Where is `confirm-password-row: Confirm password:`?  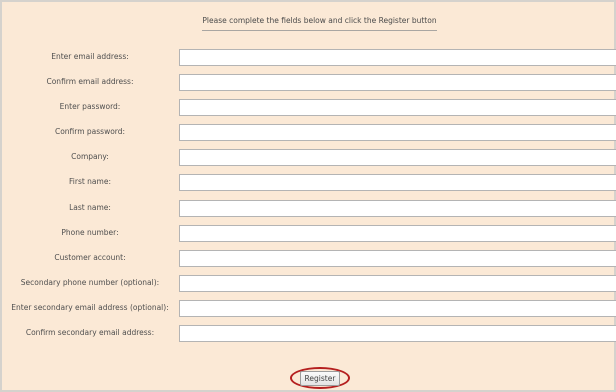 confirm-password-row: Confirm password: is located at coordinates (309, 133).